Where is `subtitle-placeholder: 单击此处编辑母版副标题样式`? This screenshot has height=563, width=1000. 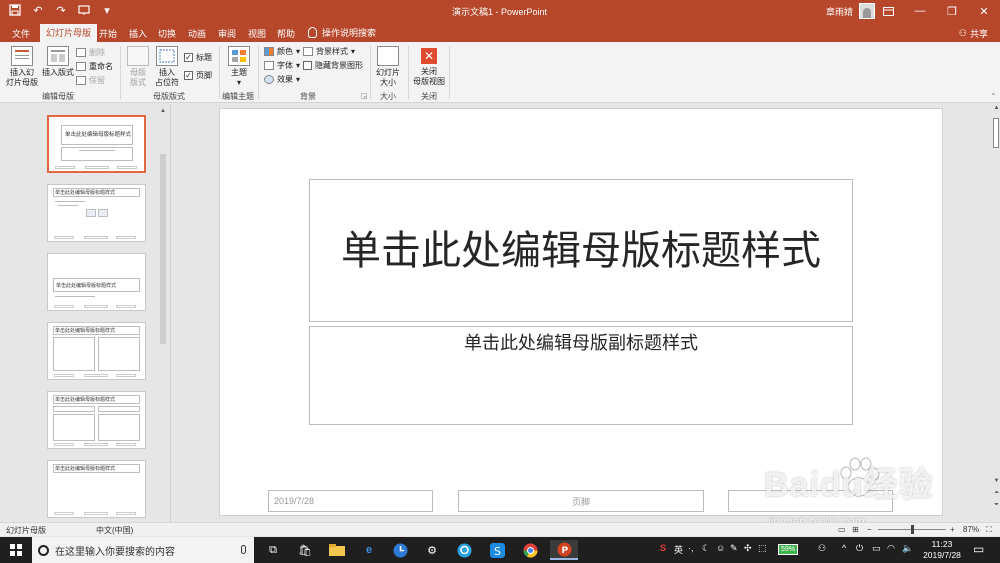 subtitle-placeholder: 单击此处编辑母版副标题样式 is located at coordinates (581, 375).